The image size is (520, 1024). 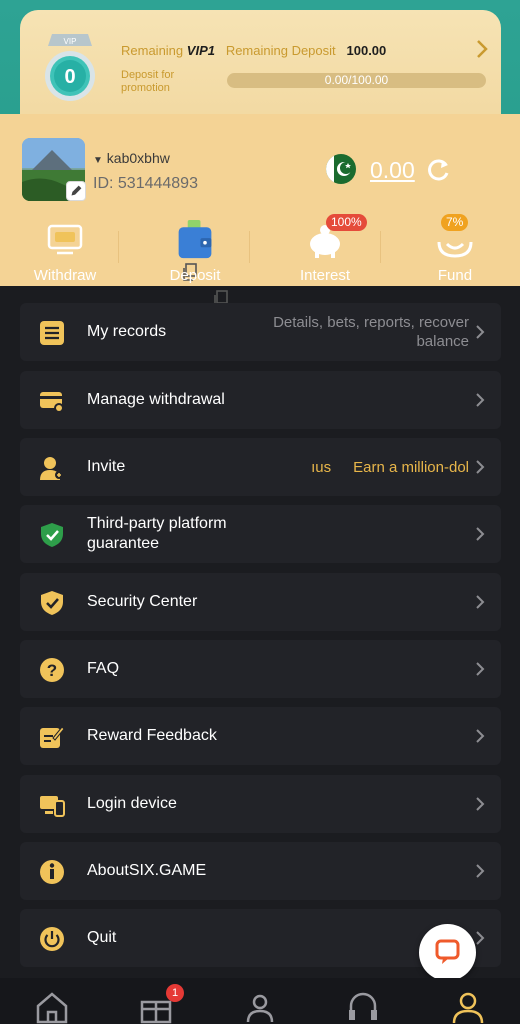 I want to click on menu-hint-text: Earn a million-dol, so click(x=411, y=467).